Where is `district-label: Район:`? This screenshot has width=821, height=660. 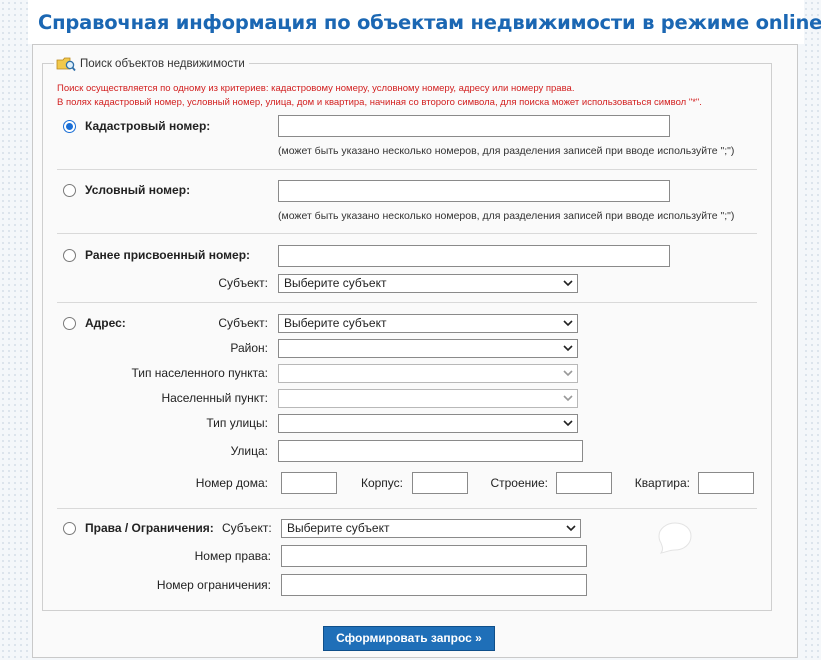
district-label: Район: is located at coordinates (249, 348).